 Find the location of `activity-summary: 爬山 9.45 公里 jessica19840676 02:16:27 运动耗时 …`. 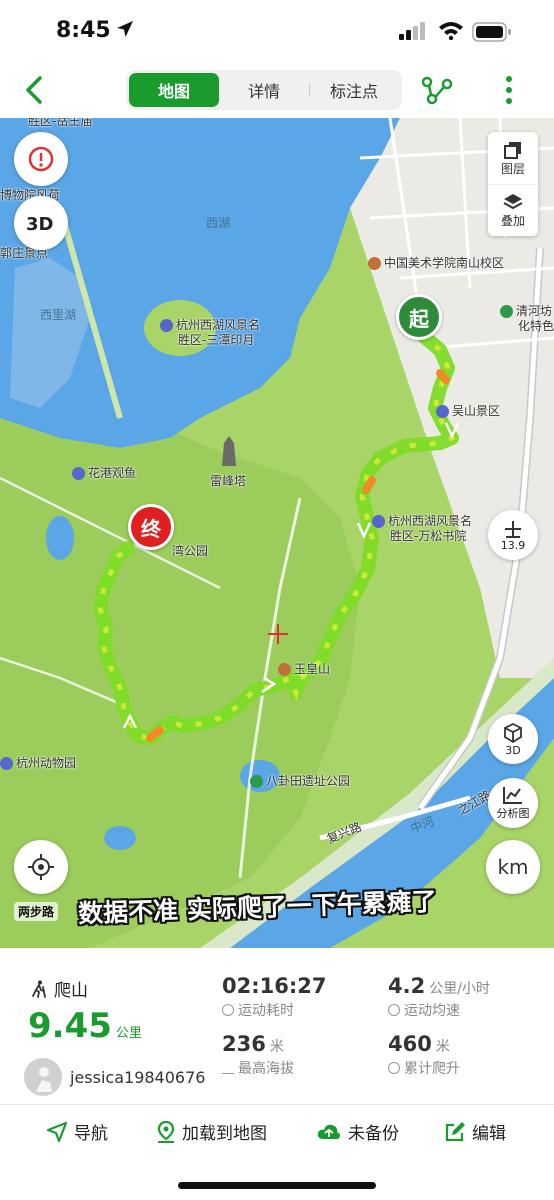

activity-summary: 爬山 9.45 公里 jessica19840676 02:16:27 运动耗时 … is located at coordinates (277, 1026).